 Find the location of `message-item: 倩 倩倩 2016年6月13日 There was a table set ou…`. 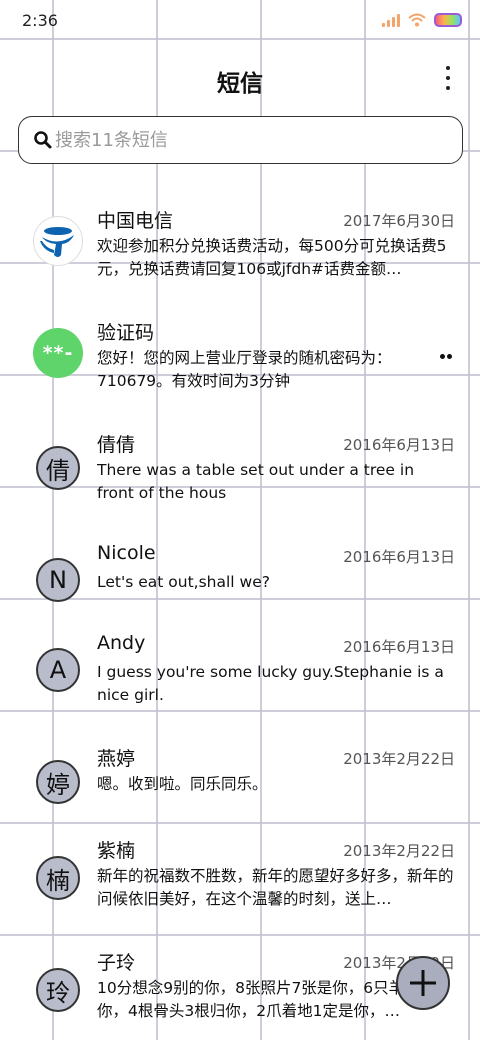

message-item: 倩 倩倩 2016年6月13日 There was a table set ou… is located at coordinates (240, 485).